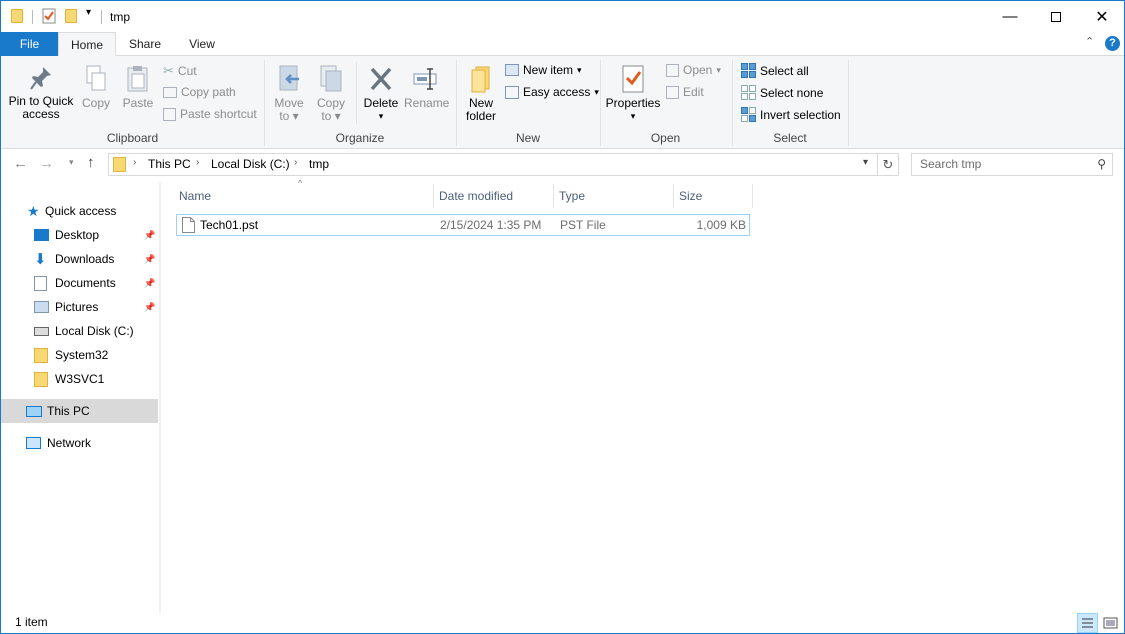 The width and height of the screenshot is (1125, 634). I want to click on nav-item-this-pc: This PC, so click(79, 411).